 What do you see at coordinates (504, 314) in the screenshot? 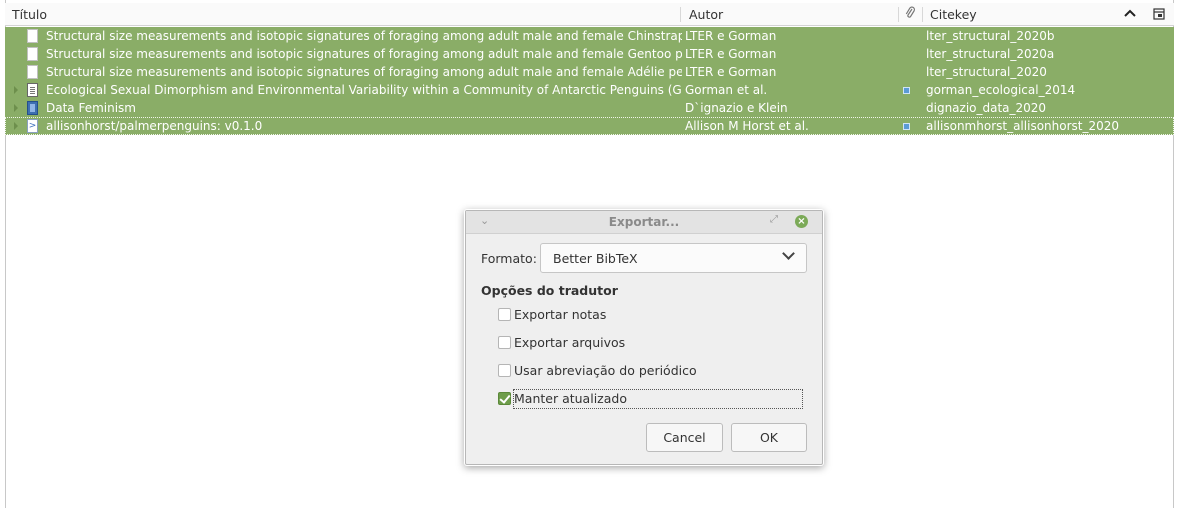
I see `export-notes-checkbox` at bounding box center [504, 314].